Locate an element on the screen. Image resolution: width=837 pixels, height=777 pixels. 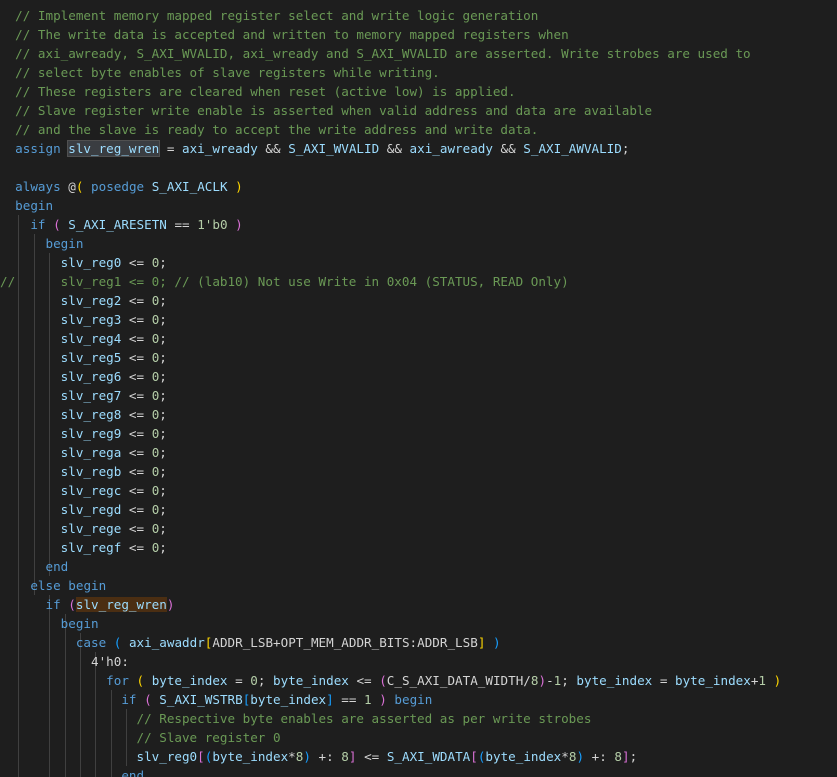
code-line: slv_regf <= 0; is located at coordinates (83, 547).